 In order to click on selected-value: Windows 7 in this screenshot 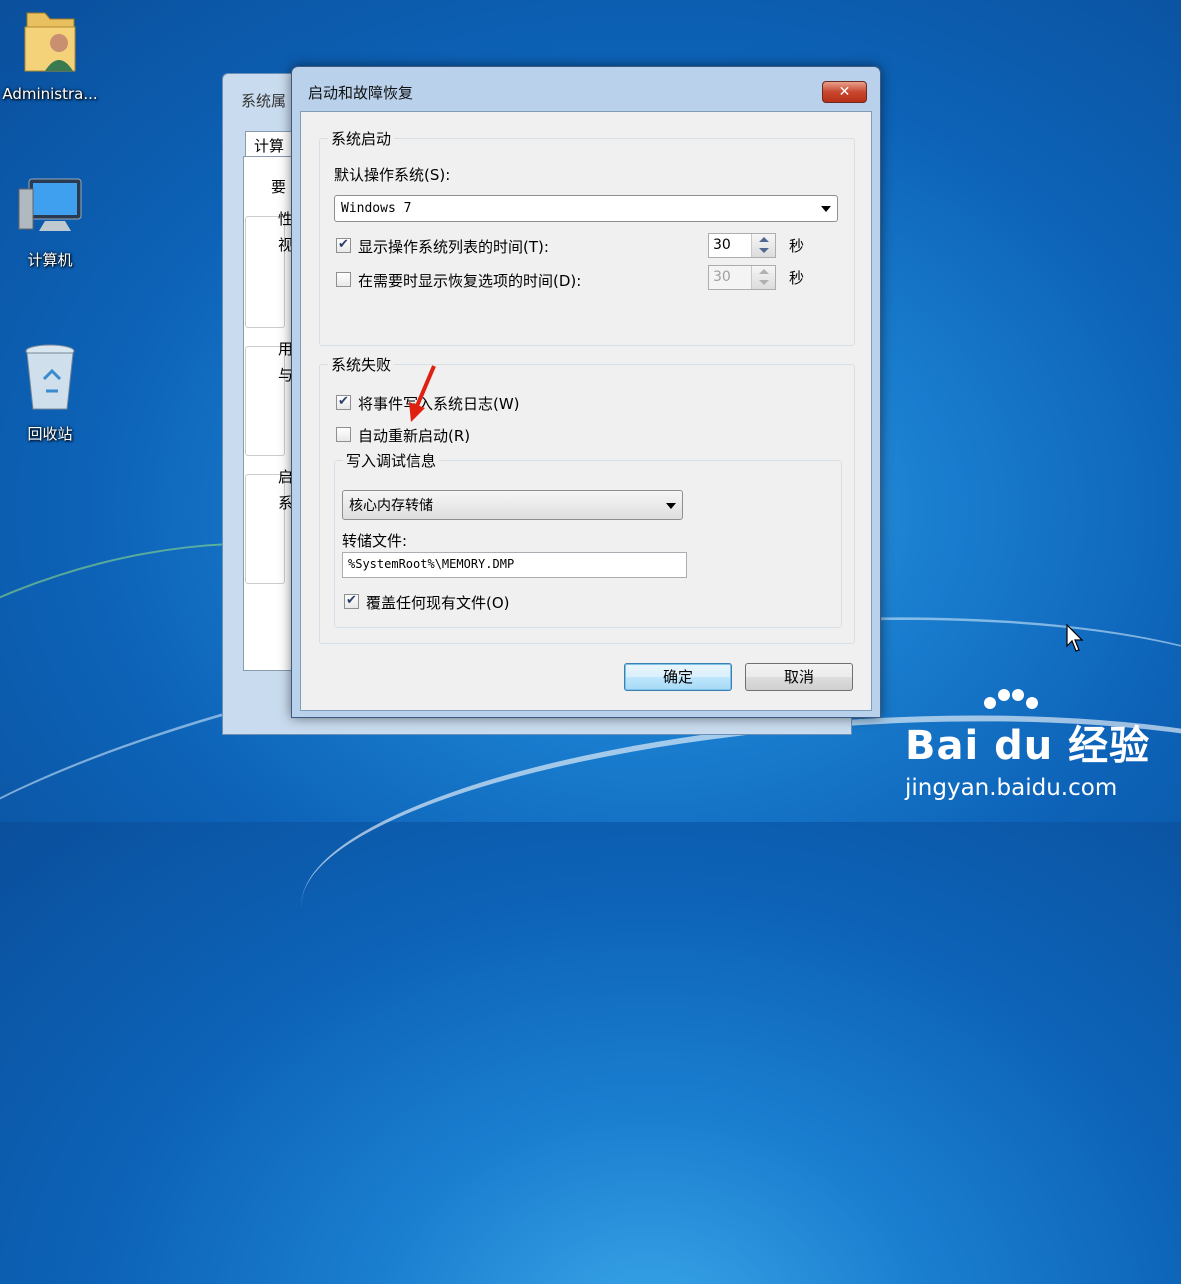, I will do `click(376, 208)`.